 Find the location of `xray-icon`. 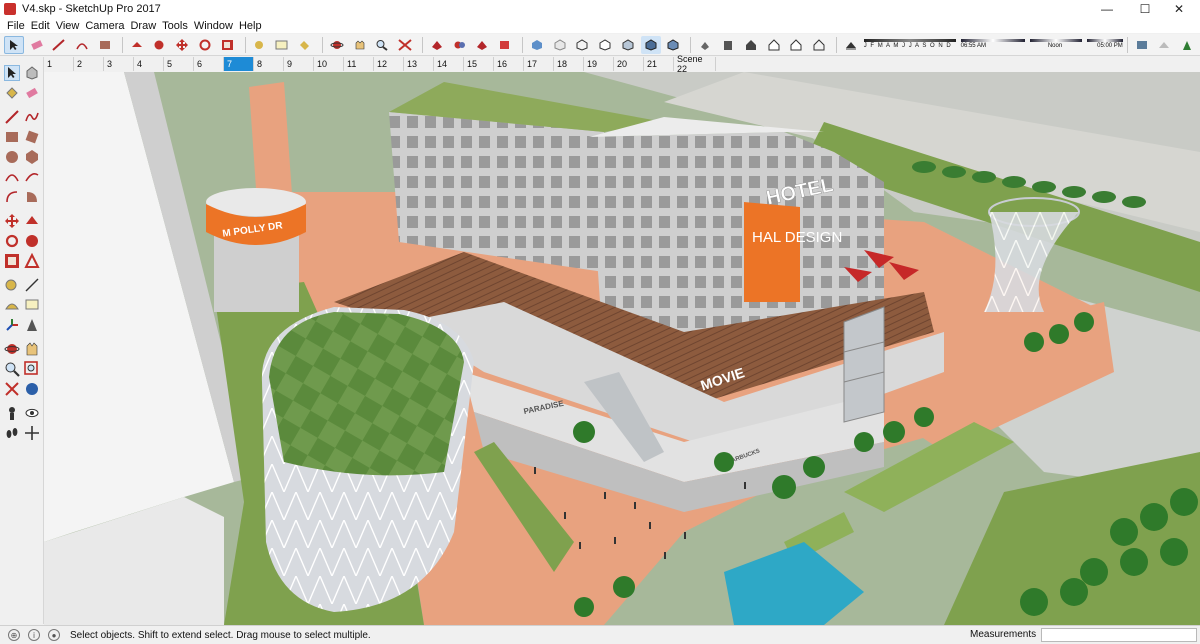

xray-icon is located at coordinates (537, 45).